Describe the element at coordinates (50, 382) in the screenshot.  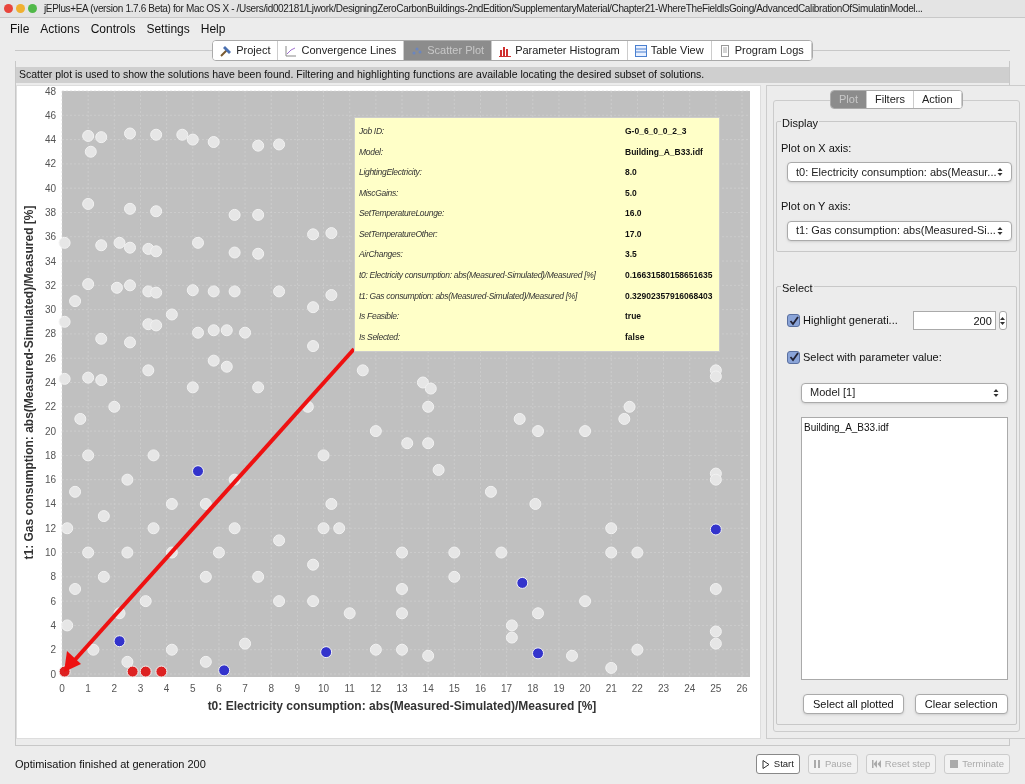
I see `y-tick-label: 24` at that location.